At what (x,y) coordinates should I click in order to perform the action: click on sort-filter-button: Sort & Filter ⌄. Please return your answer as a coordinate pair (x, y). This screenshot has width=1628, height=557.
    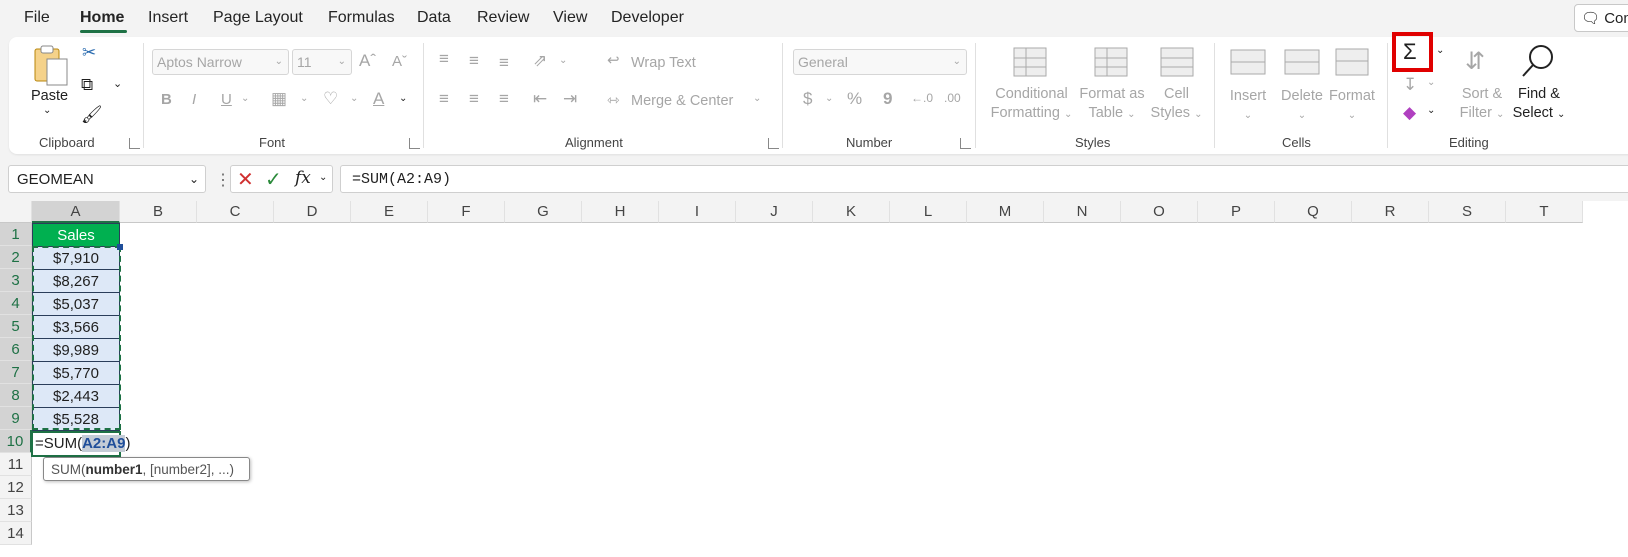
    Looking at the image, I should click on (1482, 104).